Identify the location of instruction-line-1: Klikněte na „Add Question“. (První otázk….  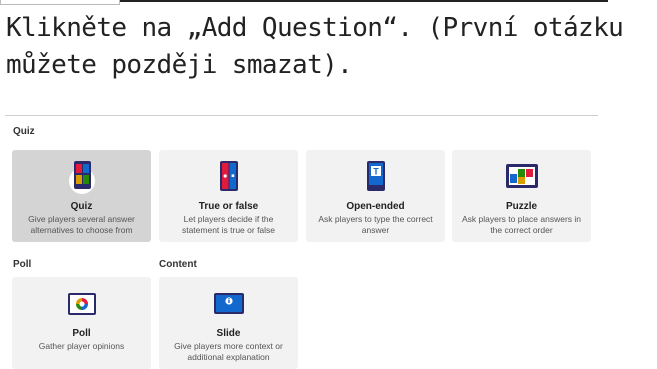
(315, 28).